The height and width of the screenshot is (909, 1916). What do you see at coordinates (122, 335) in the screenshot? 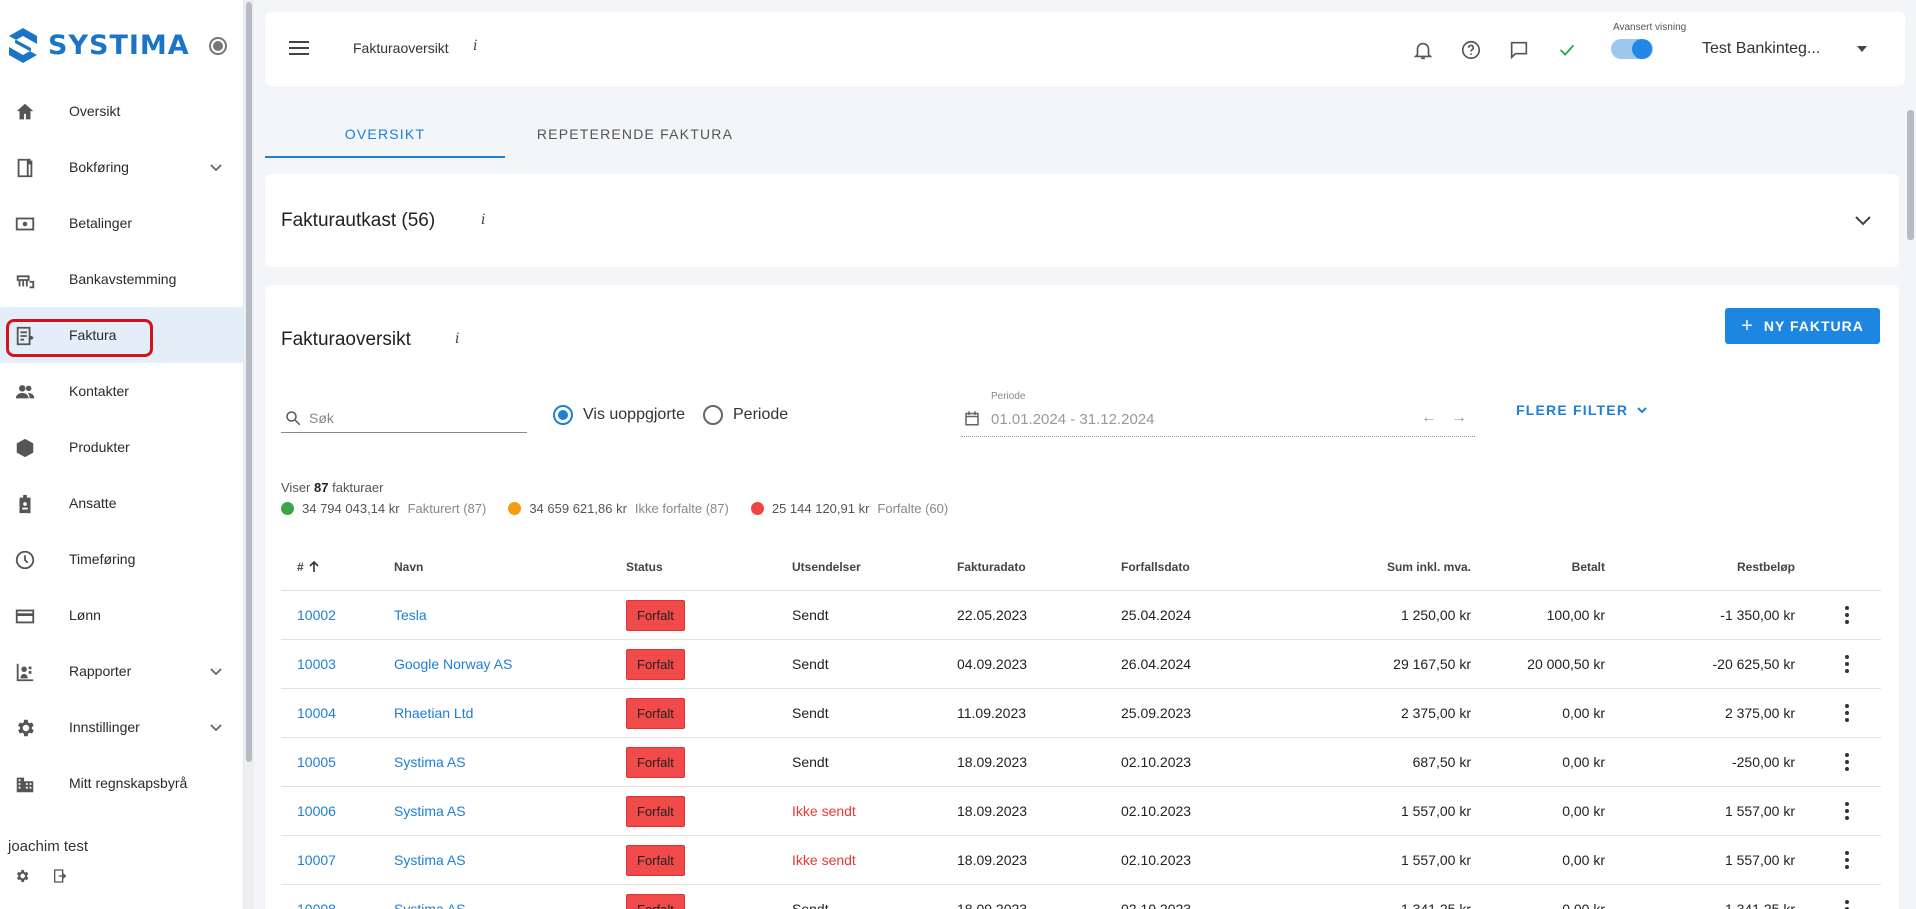
I see `sidebar-item-faktura: Faktura` at bounding box center [122, 335].